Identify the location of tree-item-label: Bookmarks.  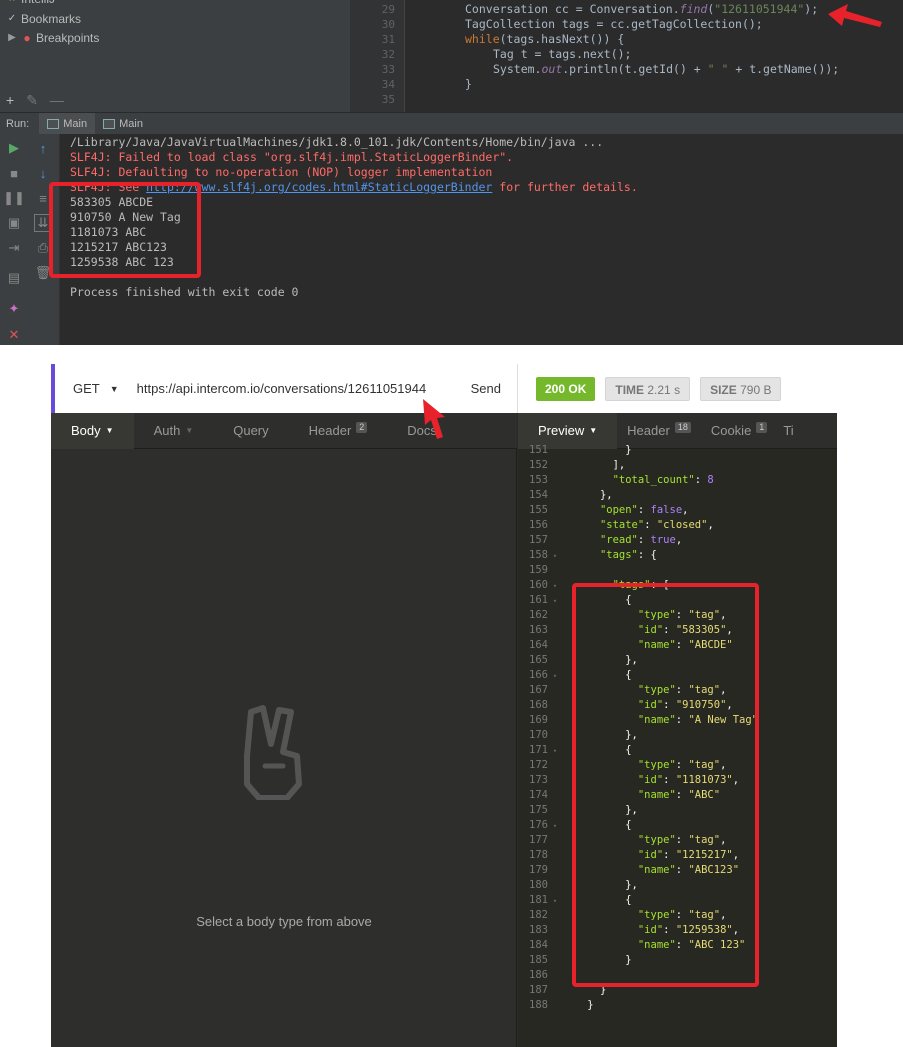
(51, 19).